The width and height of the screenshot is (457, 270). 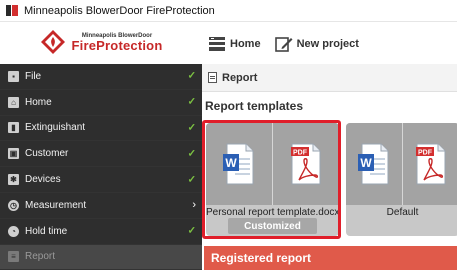 What do you see at coordinates (402, 212) in the screenshot?
I see `template-name: Default` at bounding box center [402, 212].